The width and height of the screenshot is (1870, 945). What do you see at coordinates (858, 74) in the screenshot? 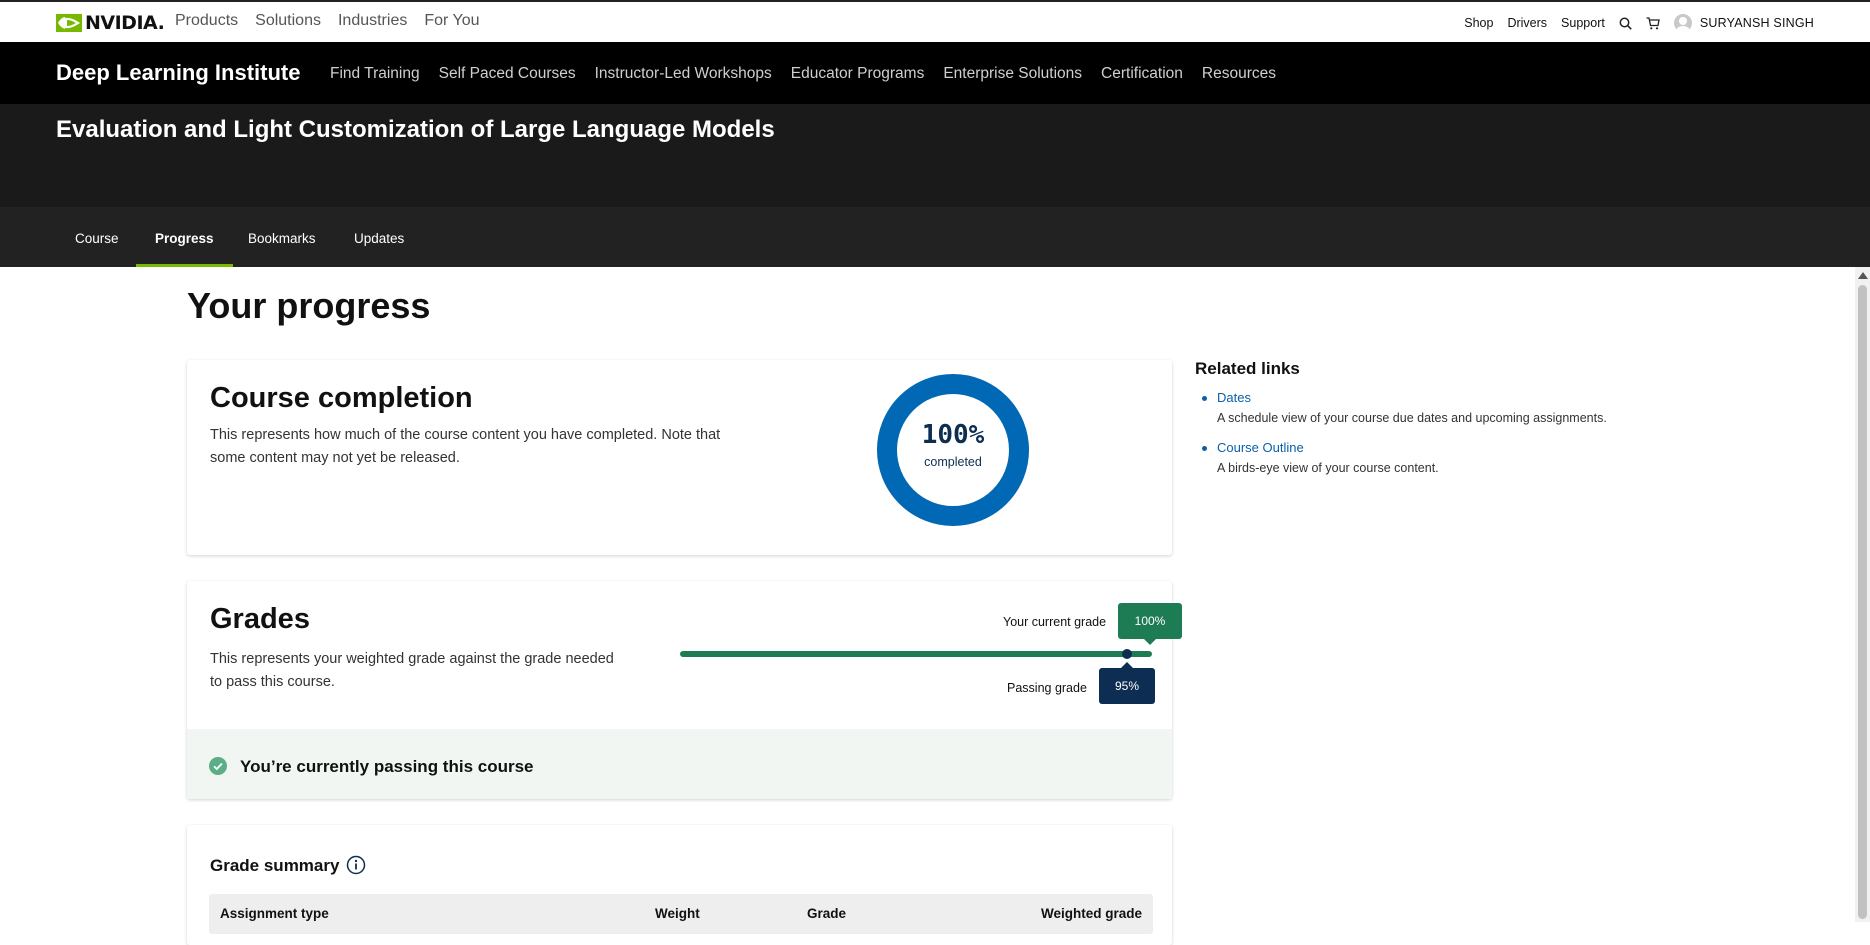
I see `dli-nav-educator-programs: Educator Programs` at bounding box center [858, 74].